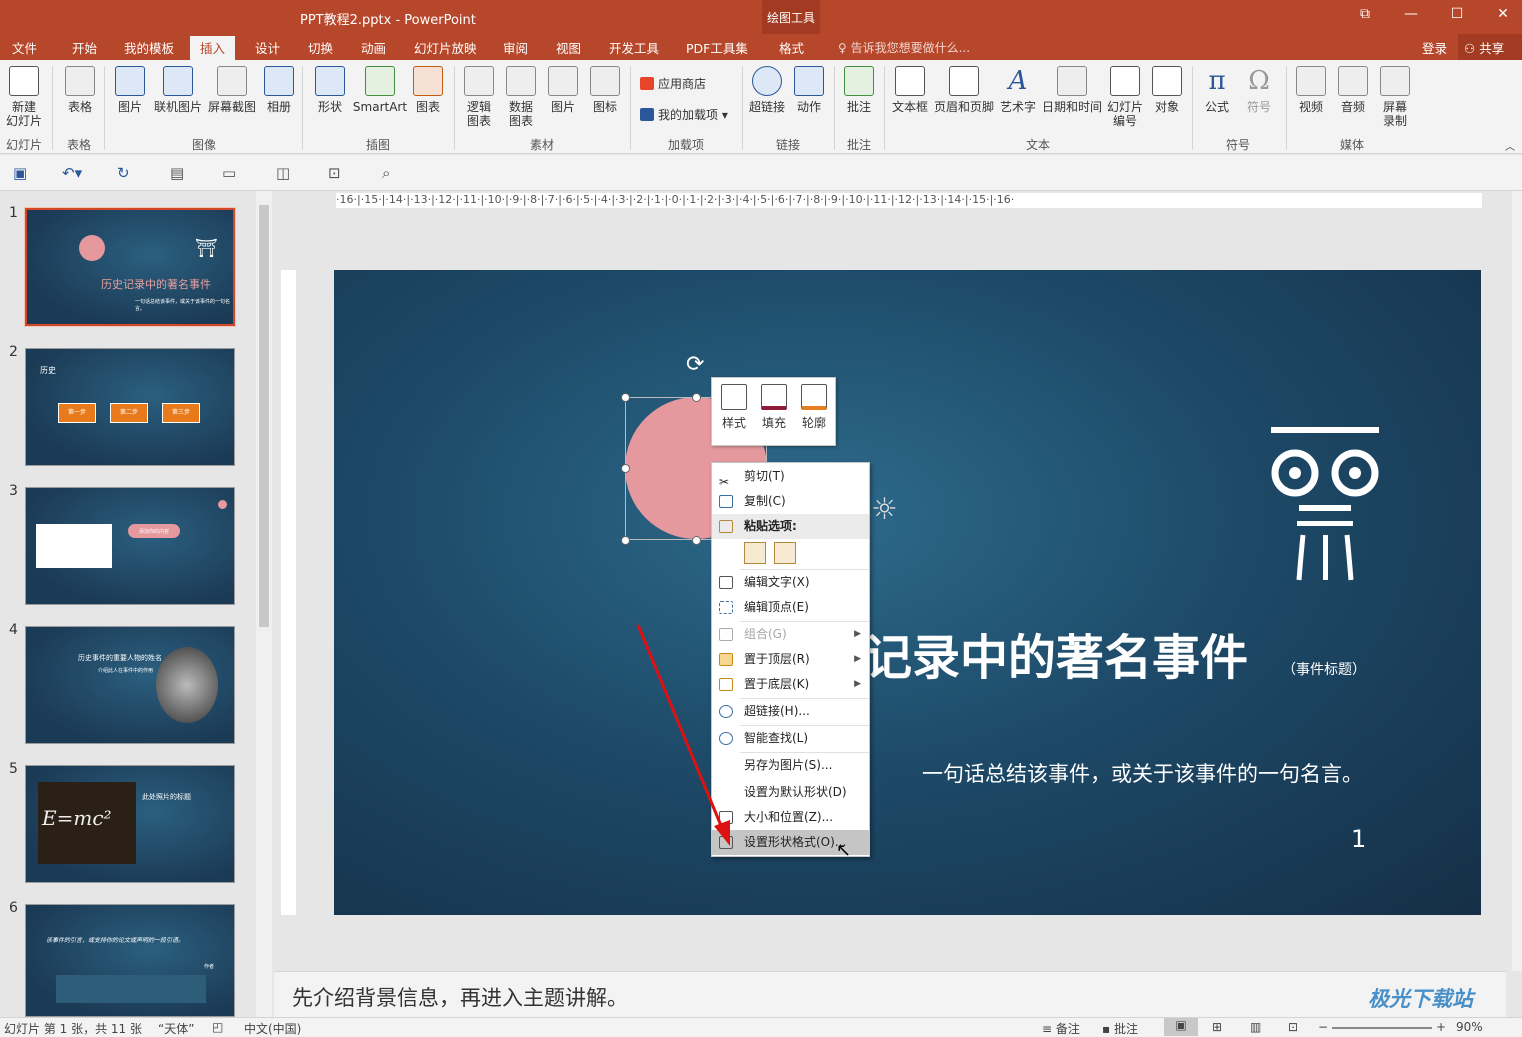 The width and height of the screenshot is (1522, 1037). I want to click on tab-pdf-tools: PDF工具集, so click(717, 47).